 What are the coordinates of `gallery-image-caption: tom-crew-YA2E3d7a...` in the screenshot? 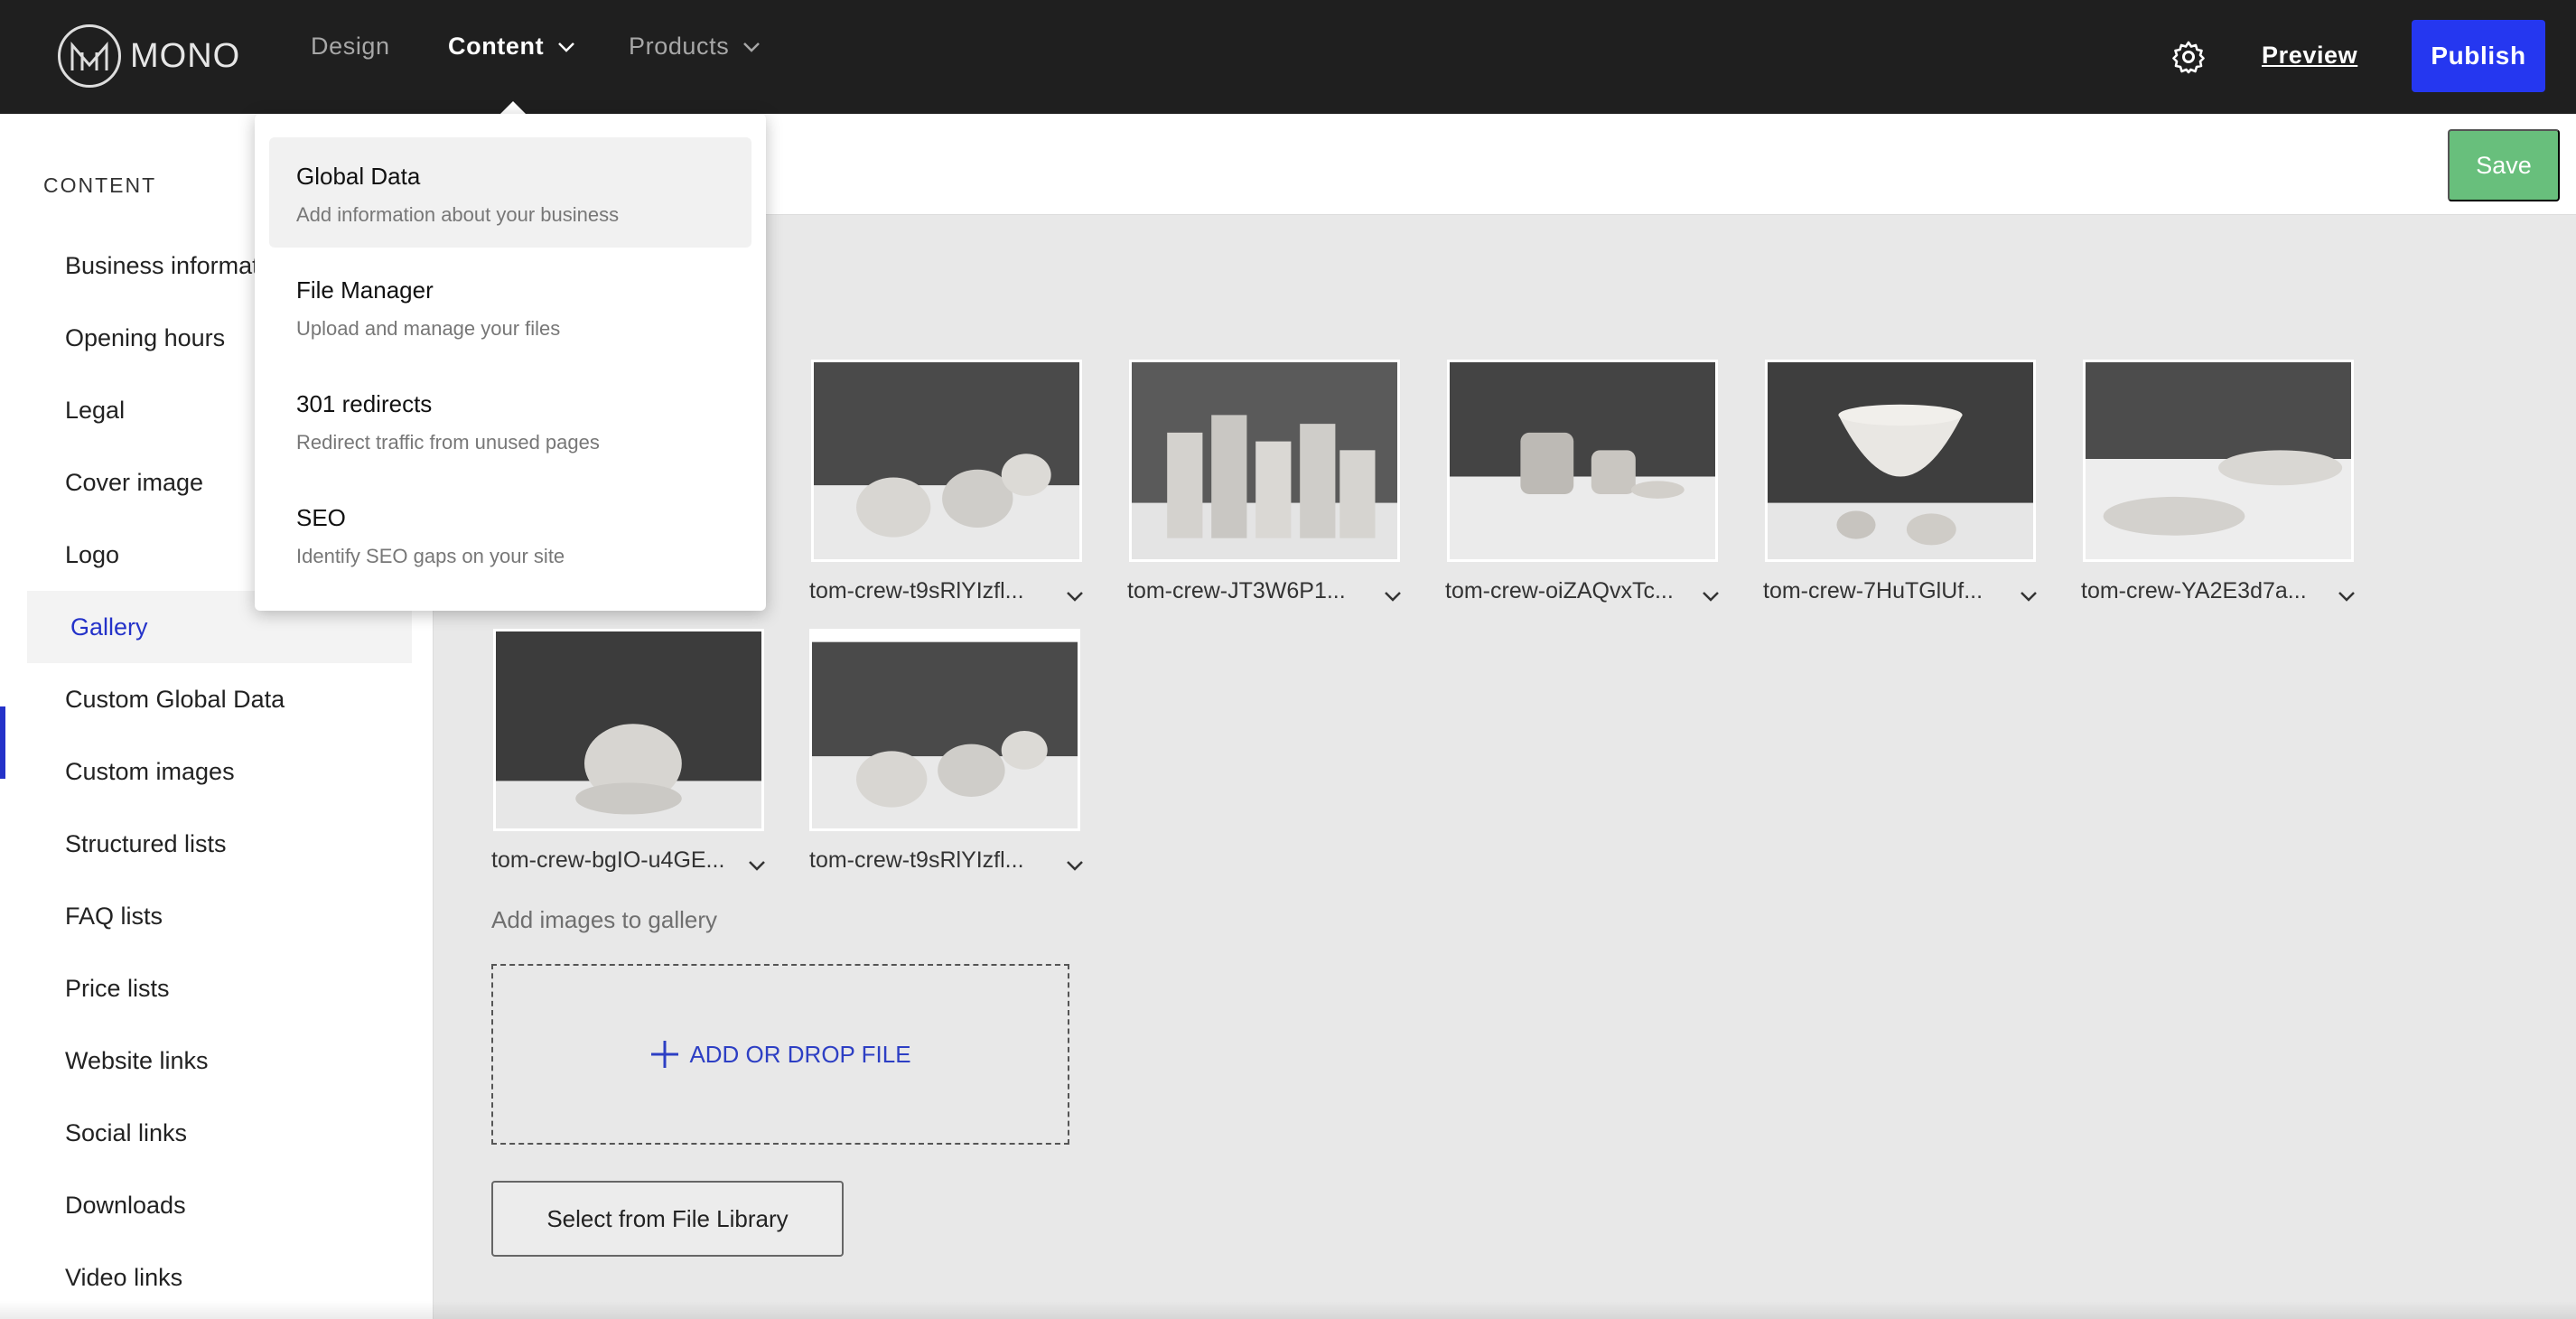 It's located at (2226, 591).